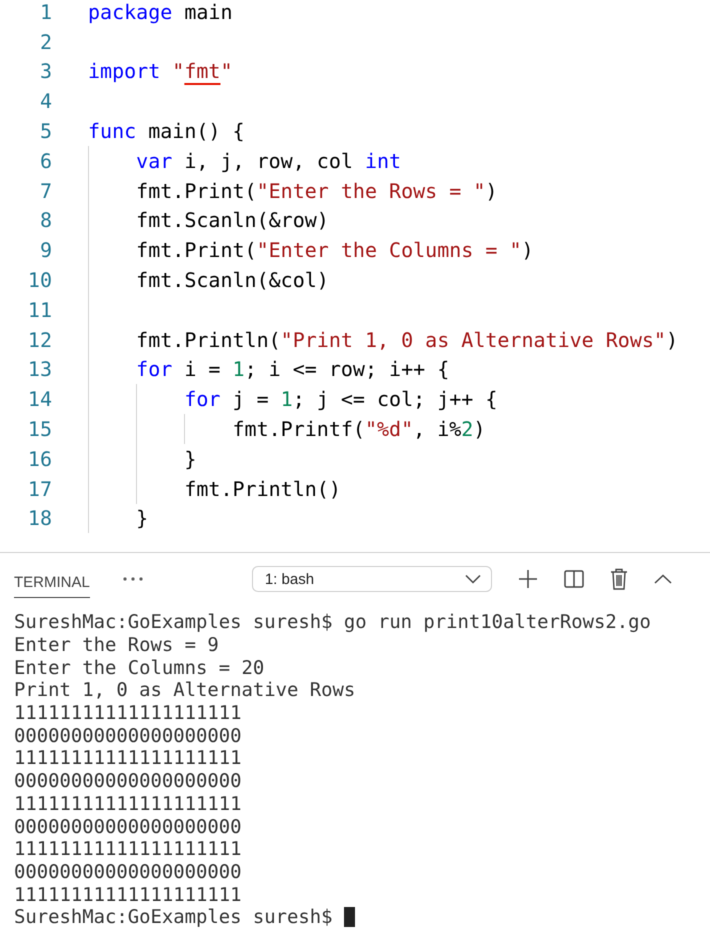 The height and width of the screenshot is (939, 710). Describe the element at coordinates (232, 220) in the screenshot. I see `code-line: fmt.Scanln(&row)` at that location.